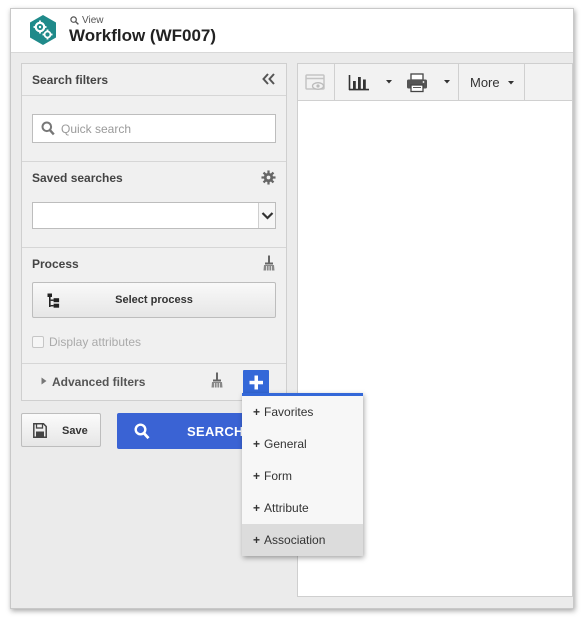 The width and height of the screenshot is (583, 618). I want to click on print-menu-button, so click(429, 82).